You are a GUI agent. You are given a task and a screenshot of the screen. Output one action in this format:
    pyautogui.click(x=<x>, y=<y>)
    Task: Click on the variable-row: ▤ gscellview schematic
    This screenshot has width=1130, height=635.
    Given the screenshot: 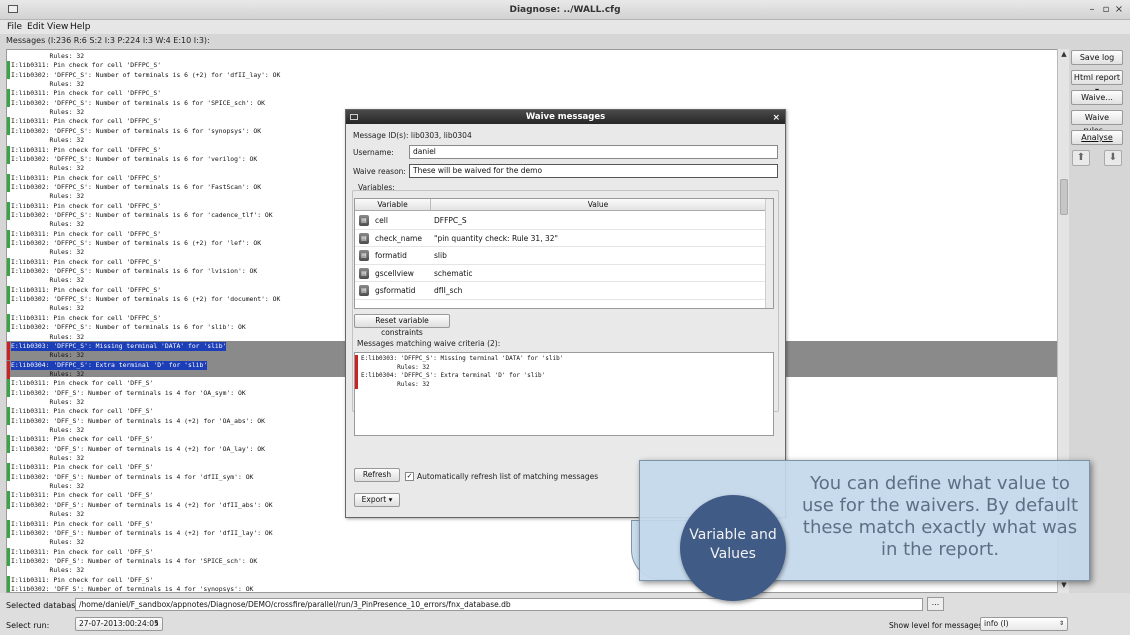 What is the action you would take?
    pyautogui.click(x=560, y=273)
    